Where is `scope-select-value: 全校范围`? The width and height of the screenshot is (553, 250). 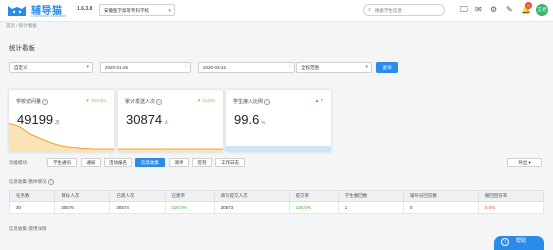
scope-select-value: 全校范围 is located at coordinates (310, 67).